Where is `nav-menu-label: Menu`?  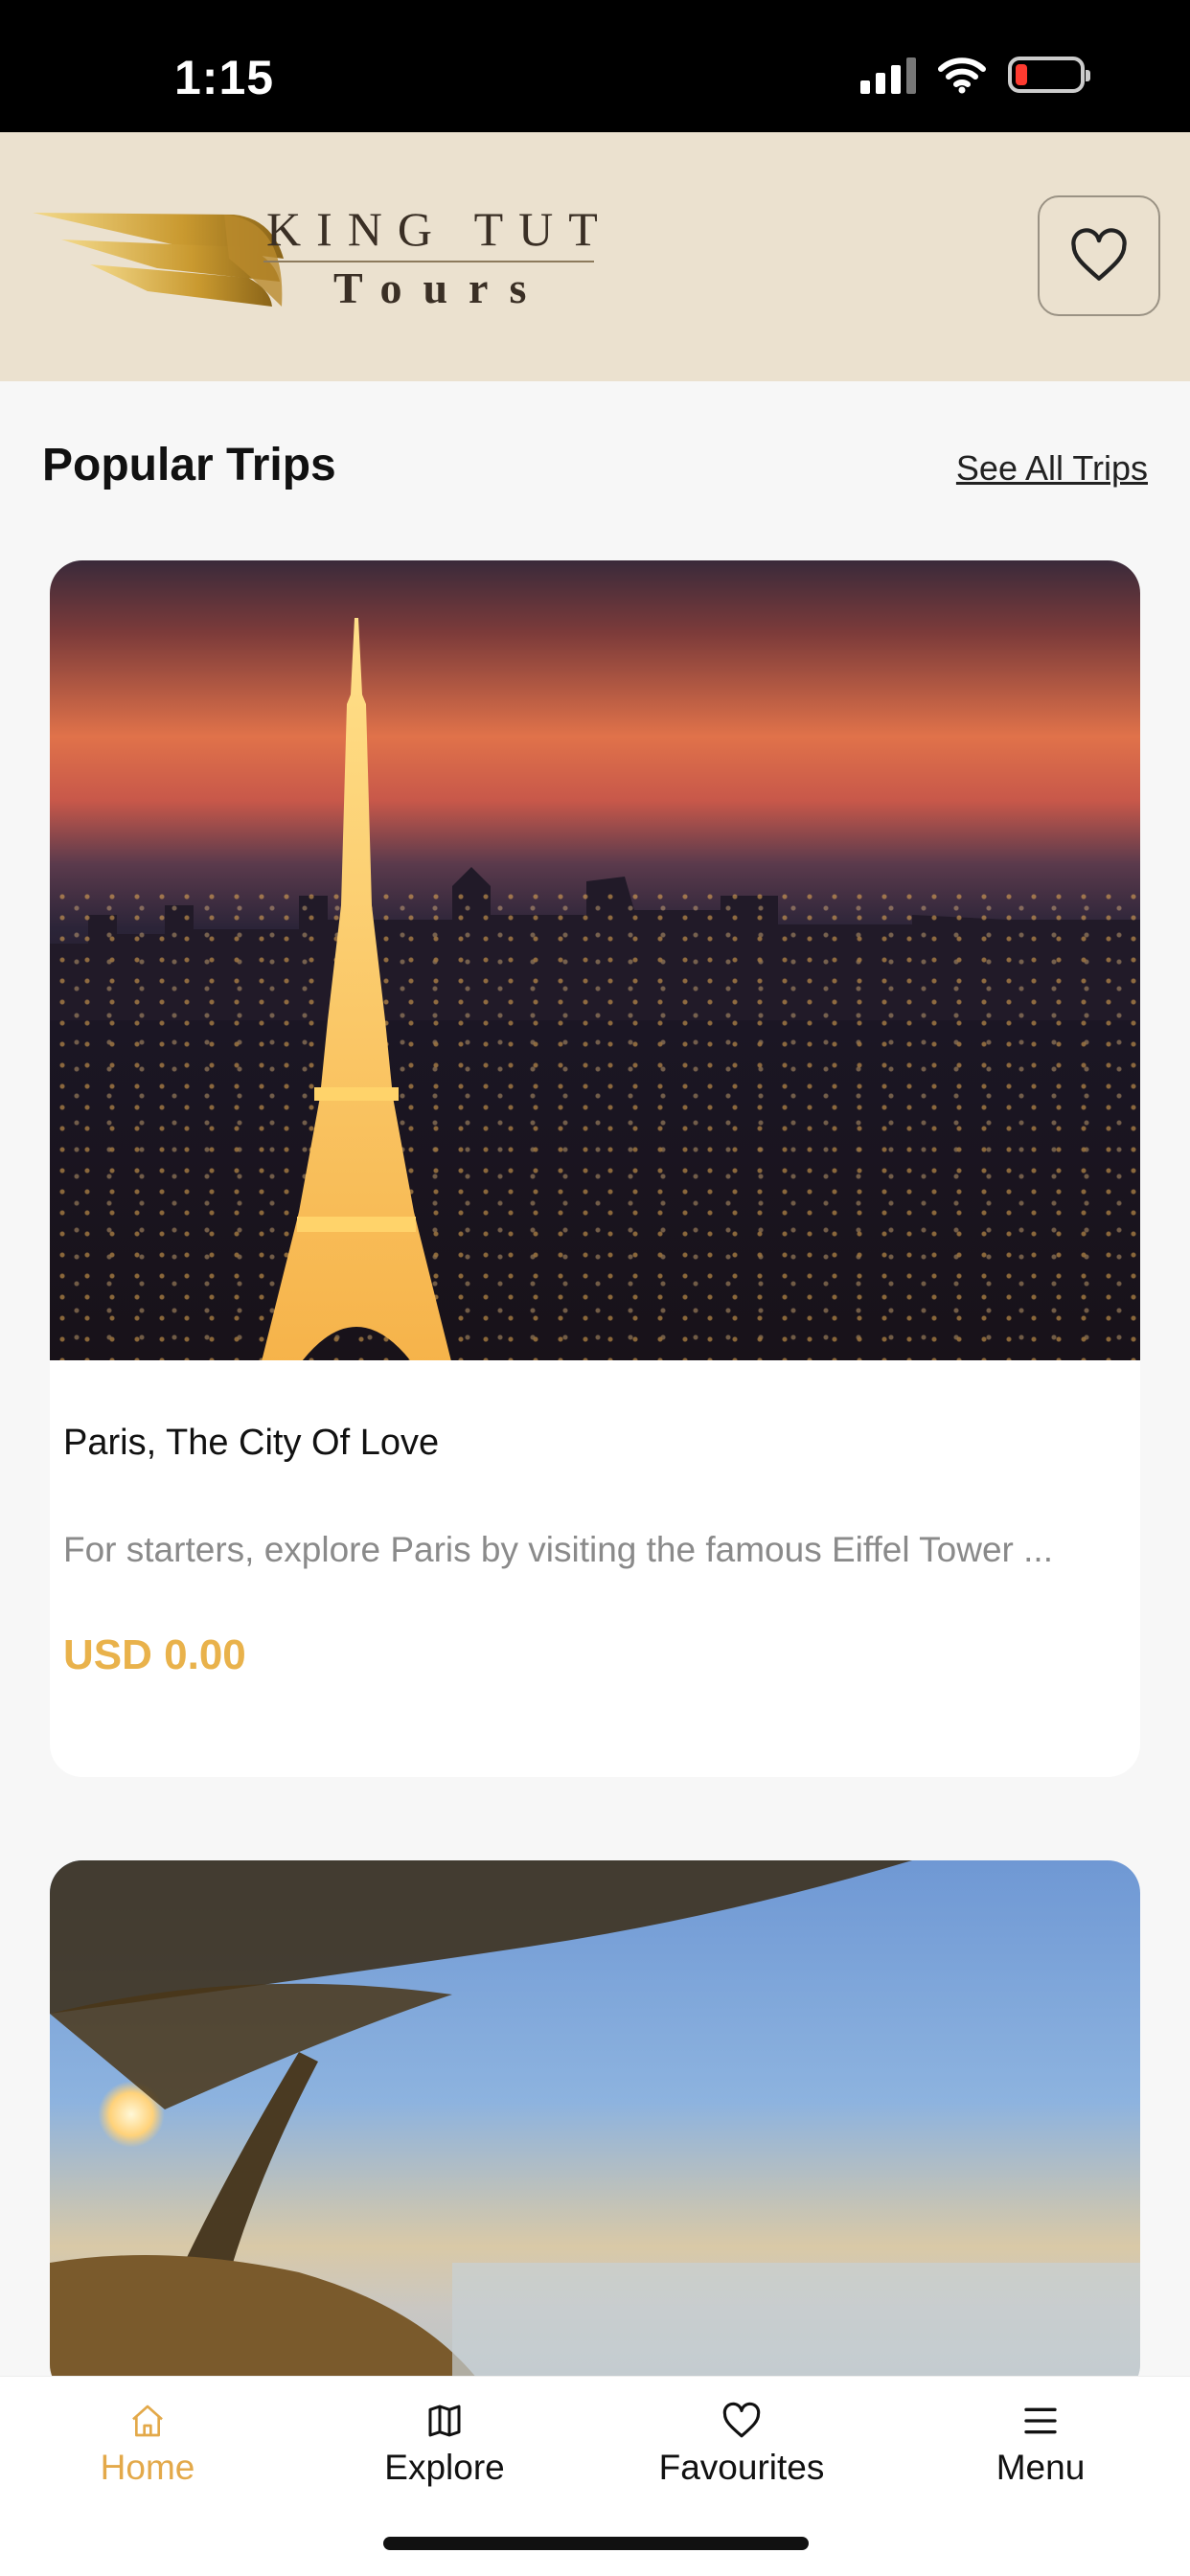 nav-menu-label: Menu is located at coordinates (1040, 2467).